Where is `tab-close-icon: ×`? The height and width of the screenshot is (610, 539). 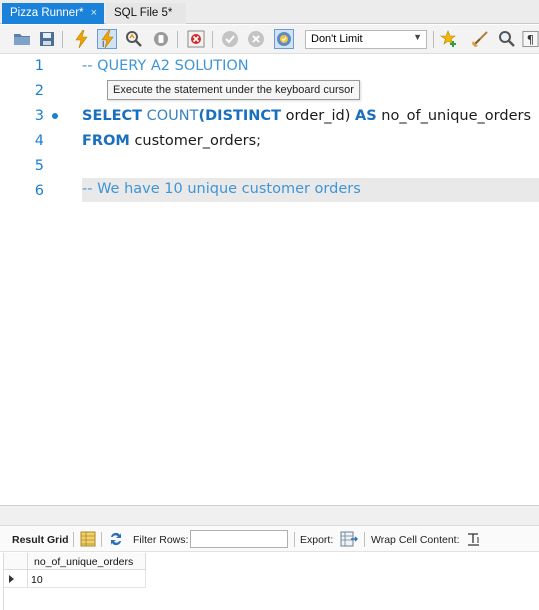 tab-close-icon: × is located at coordinates (94, 13).